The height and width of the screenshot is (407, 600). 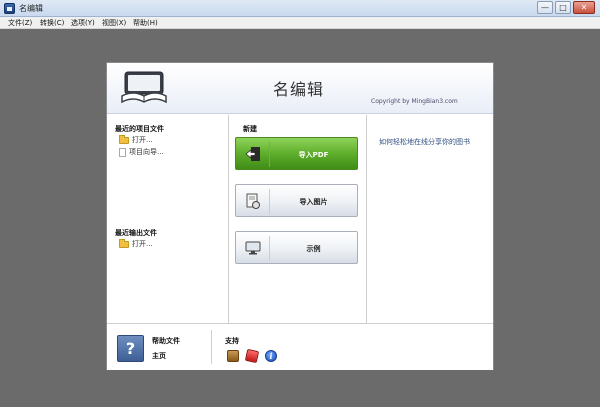 What do you see at coordinates (300, 8) in the screenshot?
I see `title-bar: 名编辑 — □ ✕` at bounding box center [300, 8].